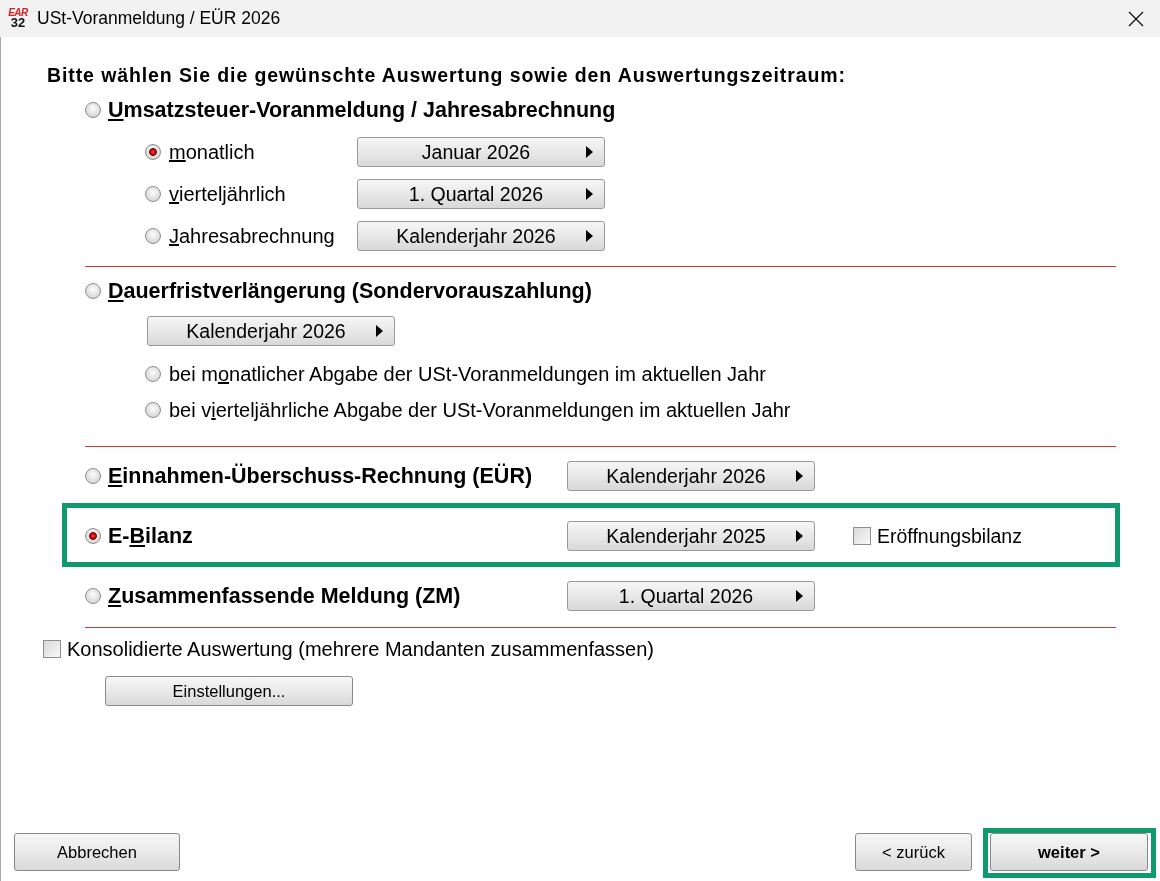 The height and width of the screenshot is (881, 1160). Describe the element at coordinates (212, 152) in the screenshot. I see `option-label: monatlich` at that location.